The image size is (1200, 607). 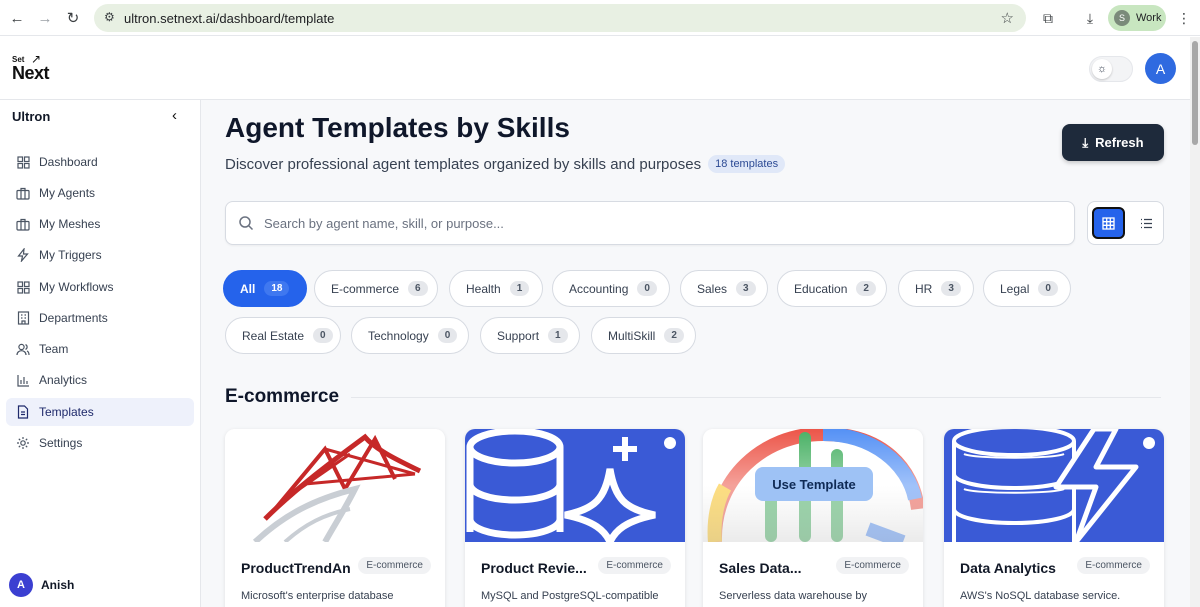 What do you see at coordinates (296, 568) in the screenshot?
I see `card-title: ProductTrendAn` at bounding box center [296, 568].